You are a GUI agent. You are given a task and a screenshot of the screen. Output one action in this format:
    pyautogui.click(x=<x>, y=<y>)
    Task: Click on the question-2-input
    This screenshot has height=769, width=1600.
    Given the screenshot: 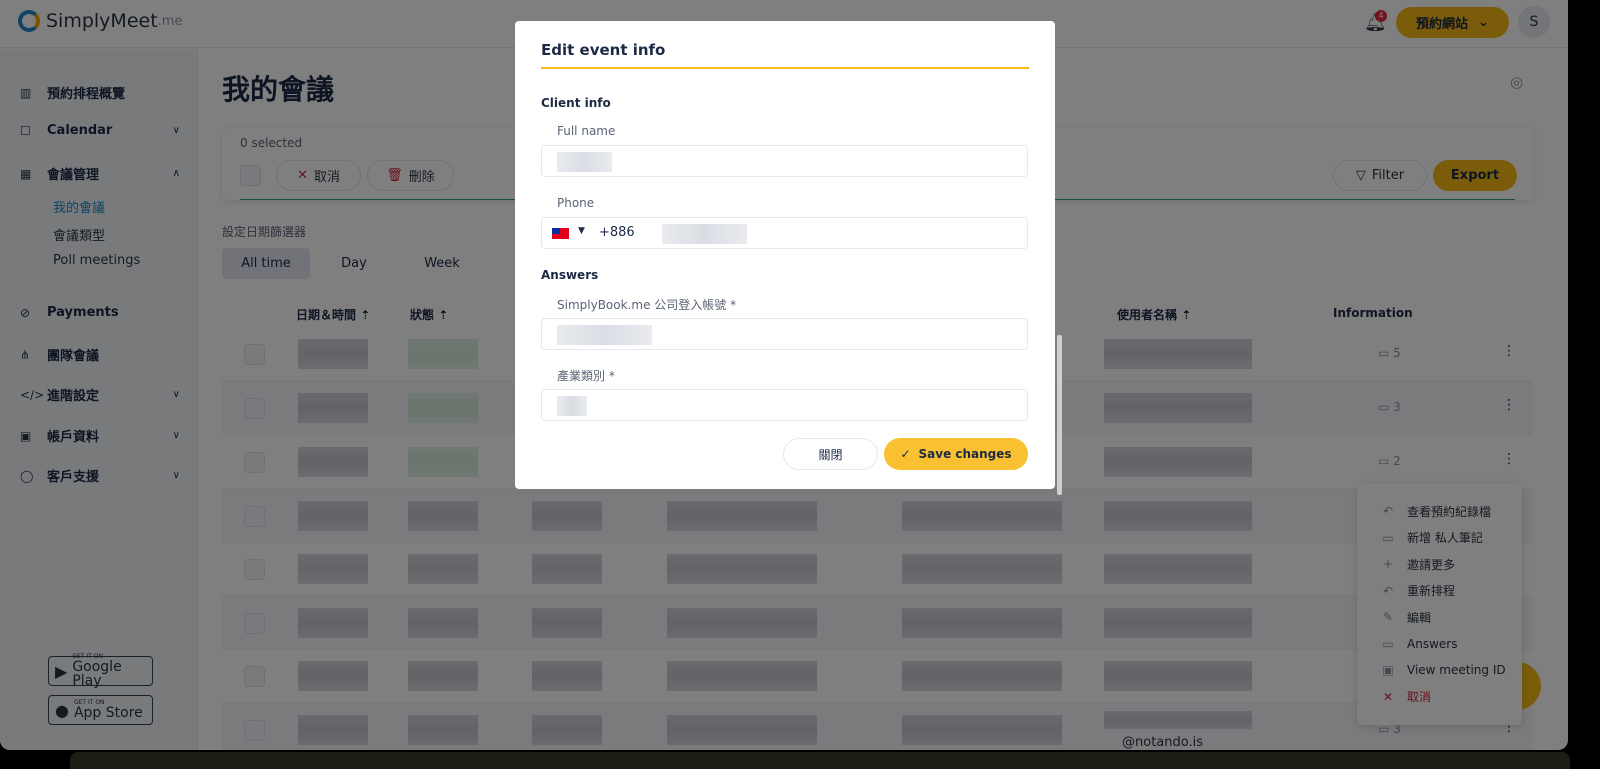 What is the action you would take?
    pyautogui.click(x=784, y=405)
    